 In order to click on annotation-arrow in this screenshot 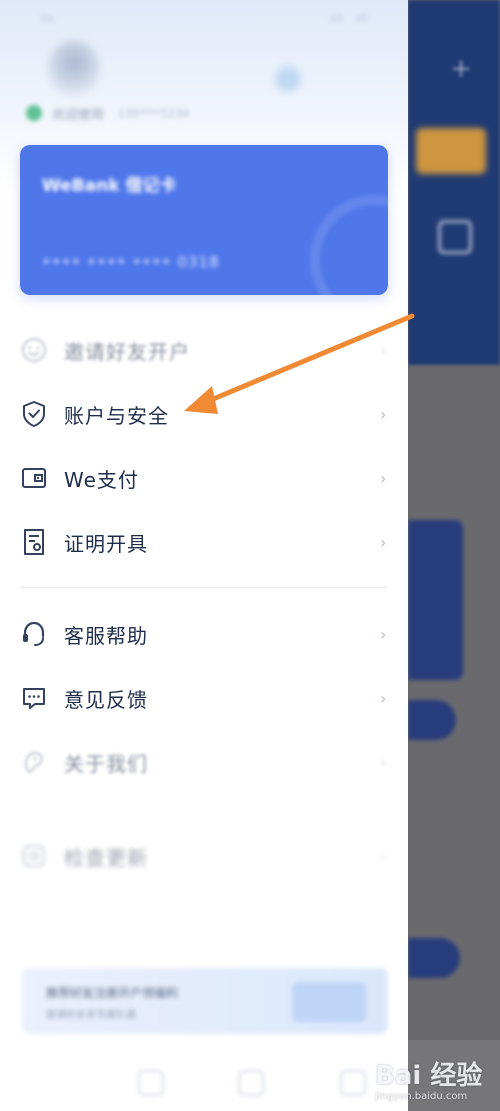, I will do `click(299, 363)`.